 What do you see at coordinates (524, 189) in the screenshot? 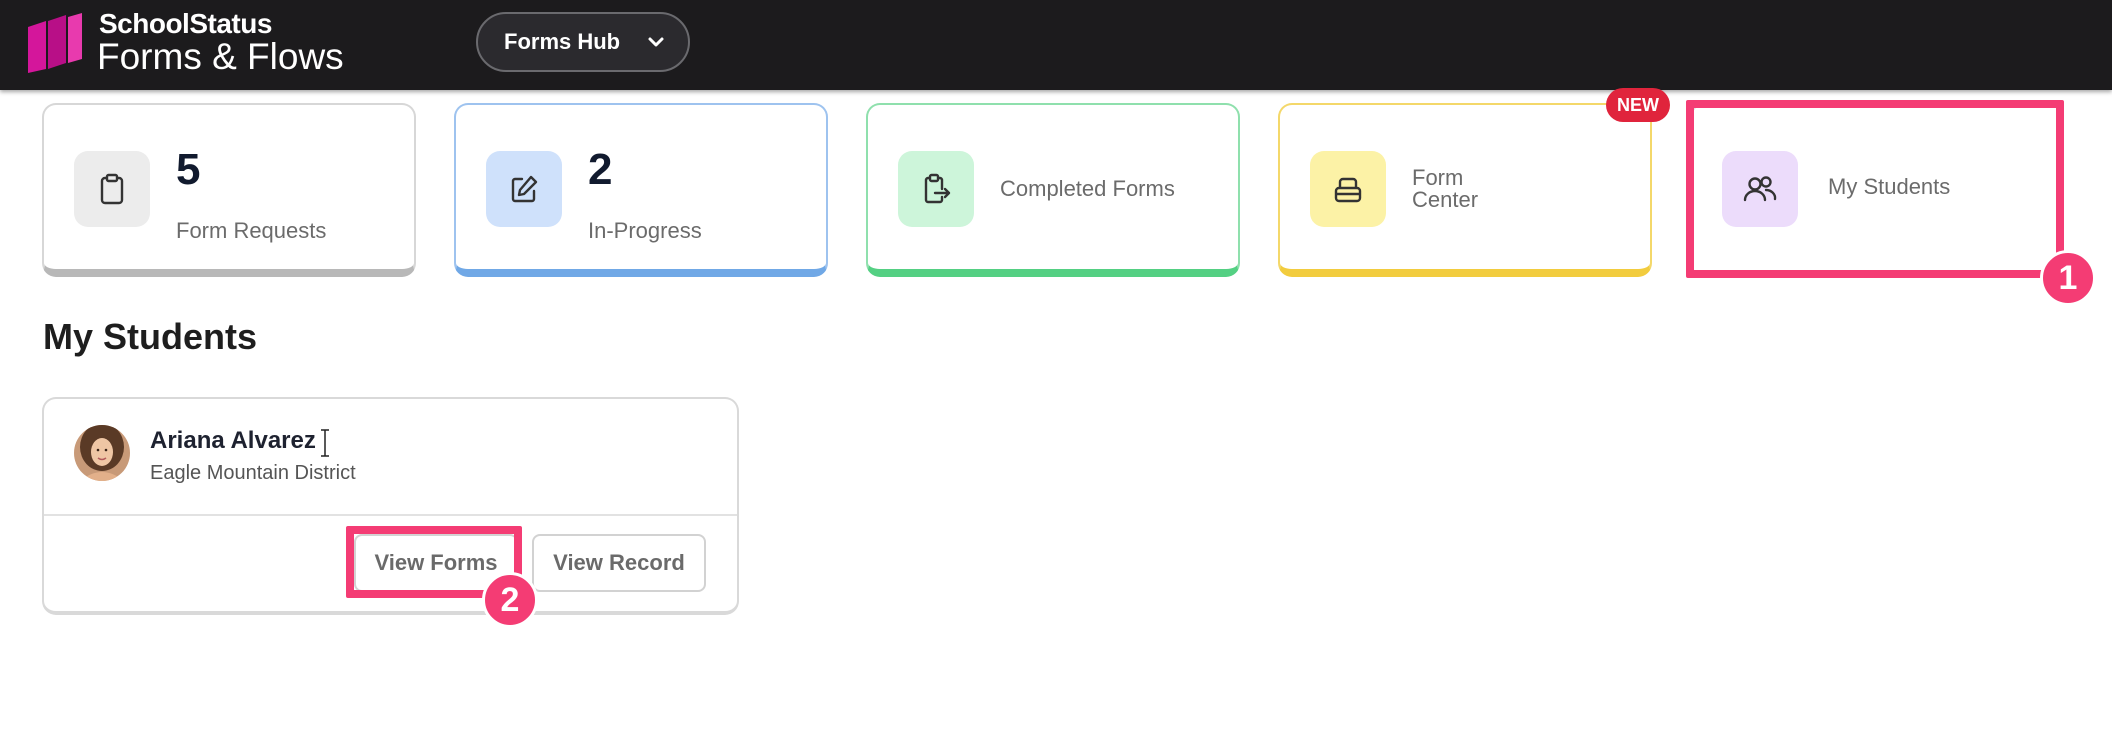
I see `edit-icon` at bounding box center [524, 189].